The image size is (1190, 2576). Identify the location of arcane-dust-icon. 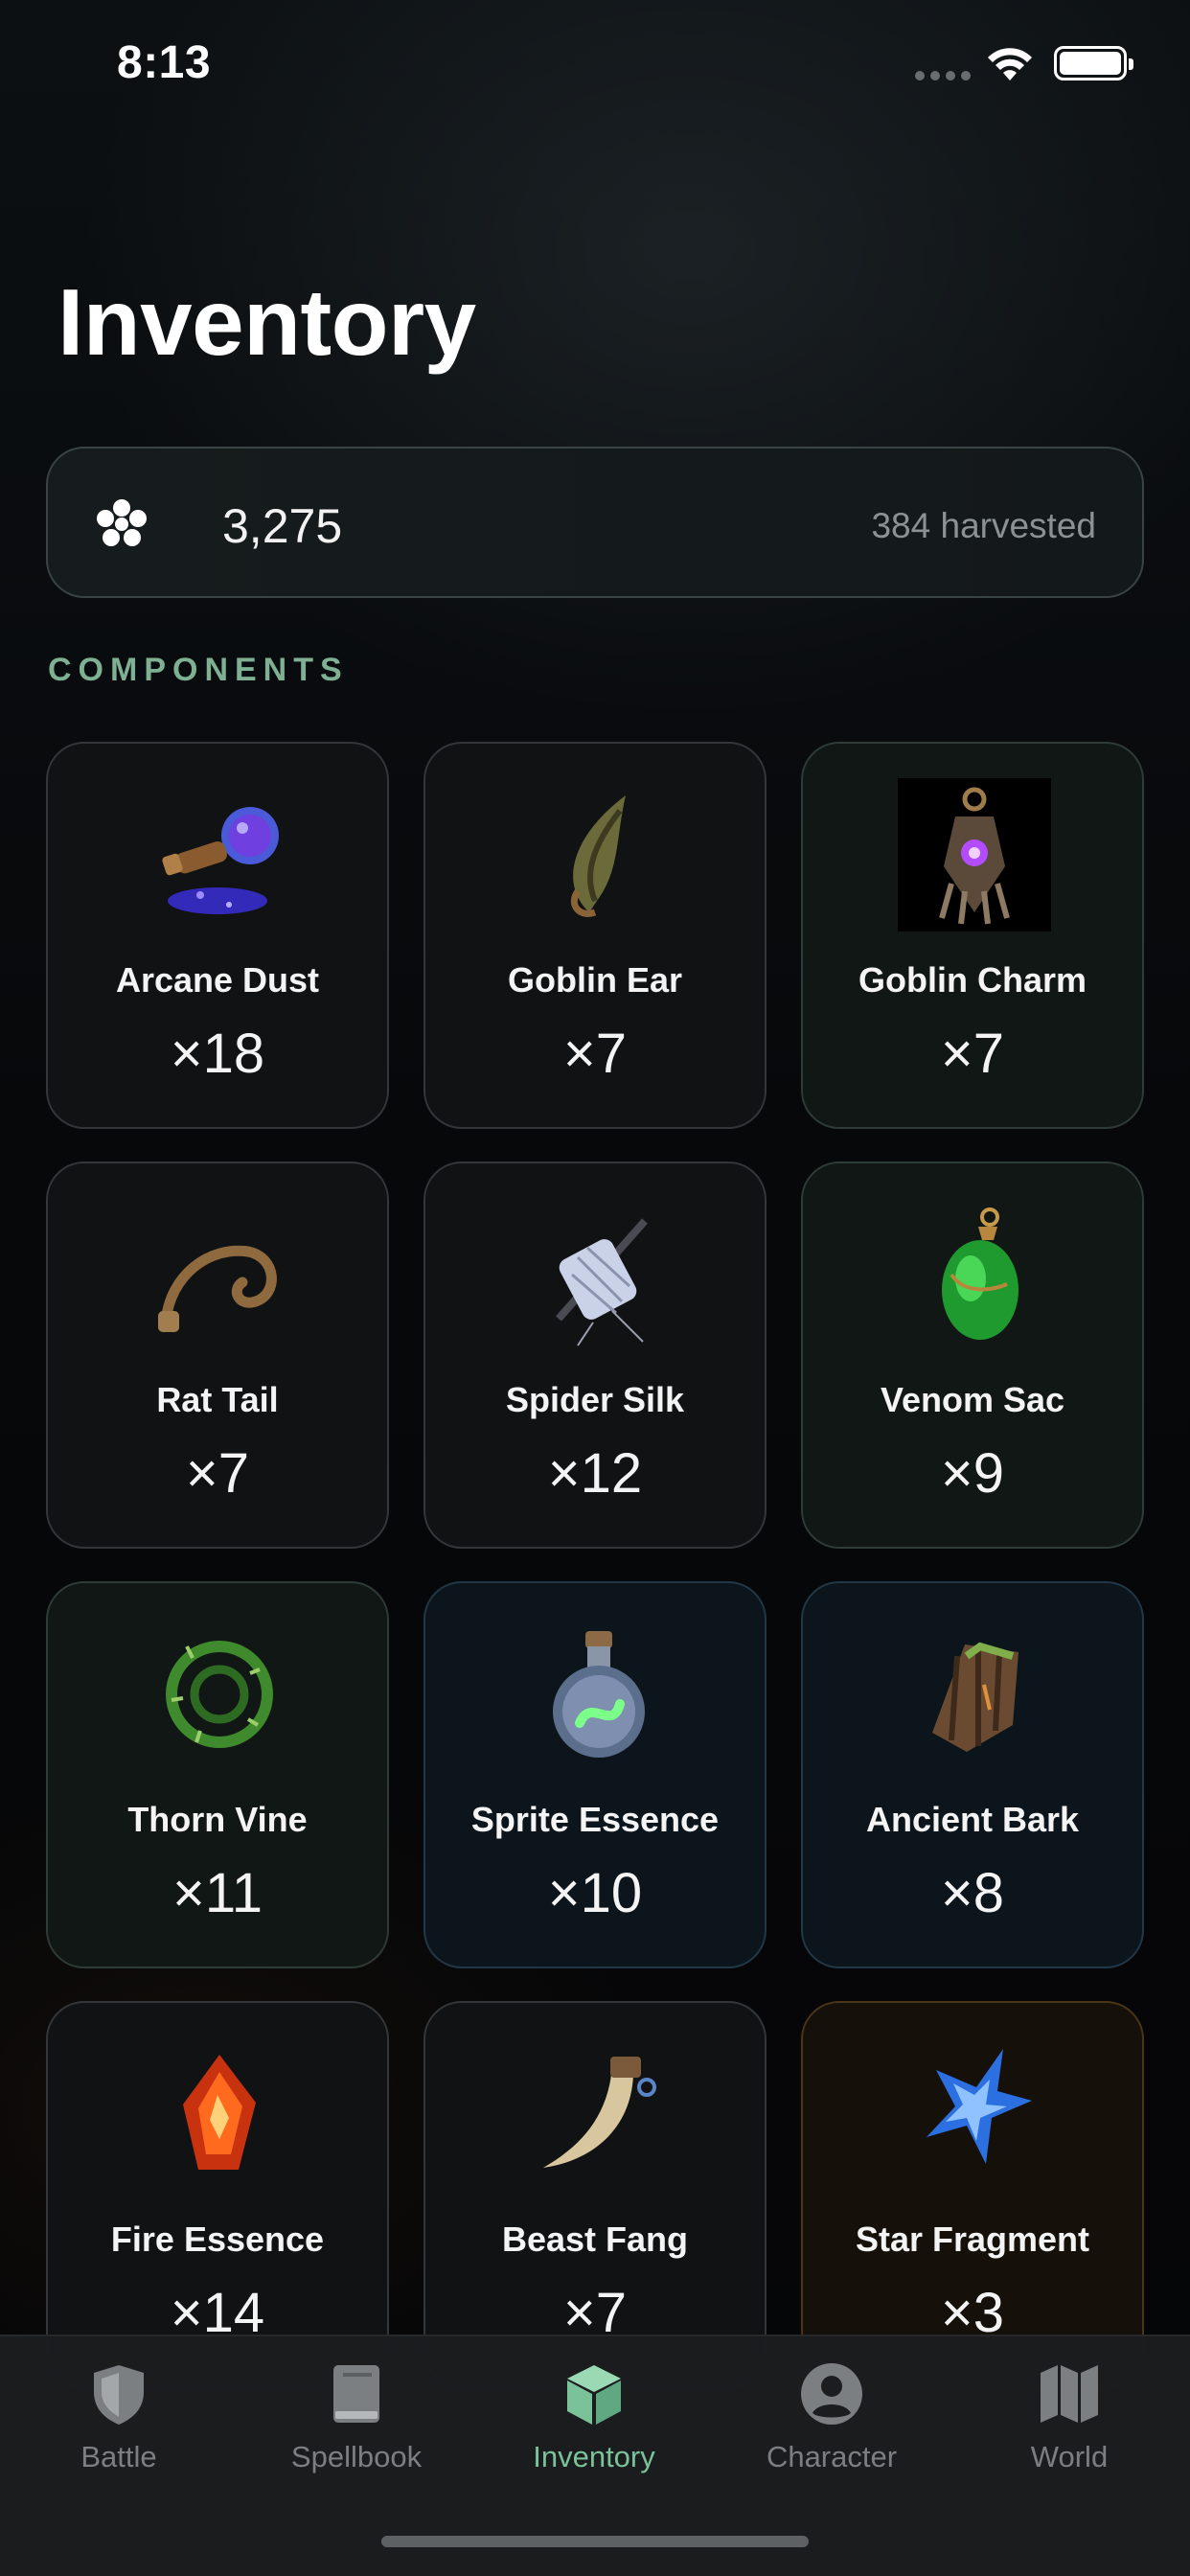
(221, 860).